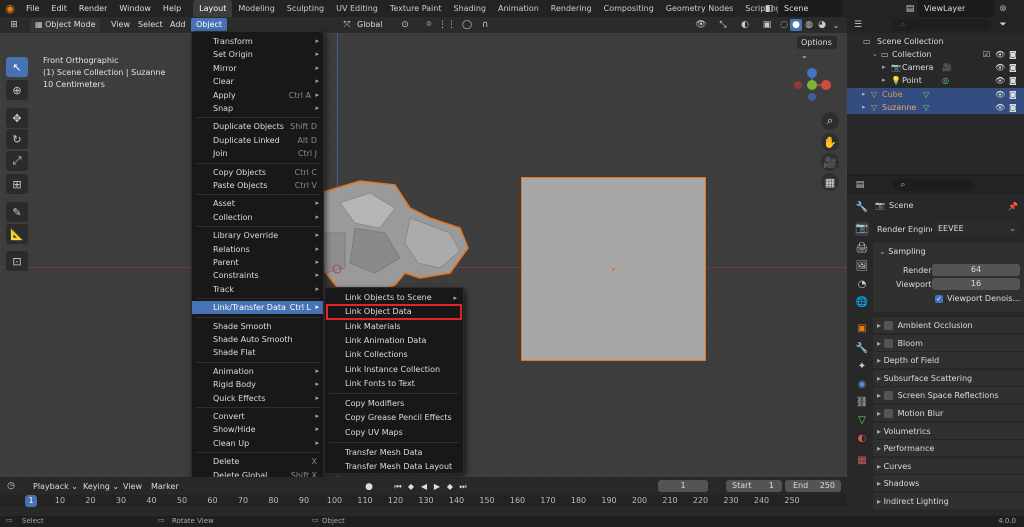 This screenshot has height=527, width=1024. Describe the element at coordinates (257, 308) in the screenshot. I see `object-menu-item-link-transfer-data: Link/Transfer Data Ctrl L ▸` at that location.